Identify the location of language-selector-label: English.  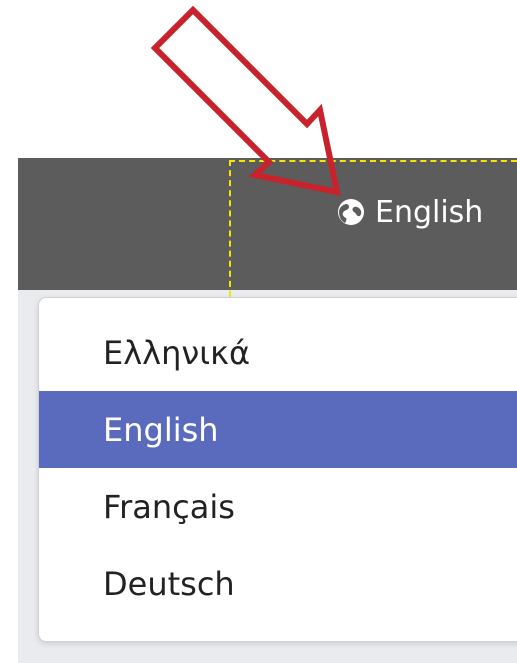
(429, 212).